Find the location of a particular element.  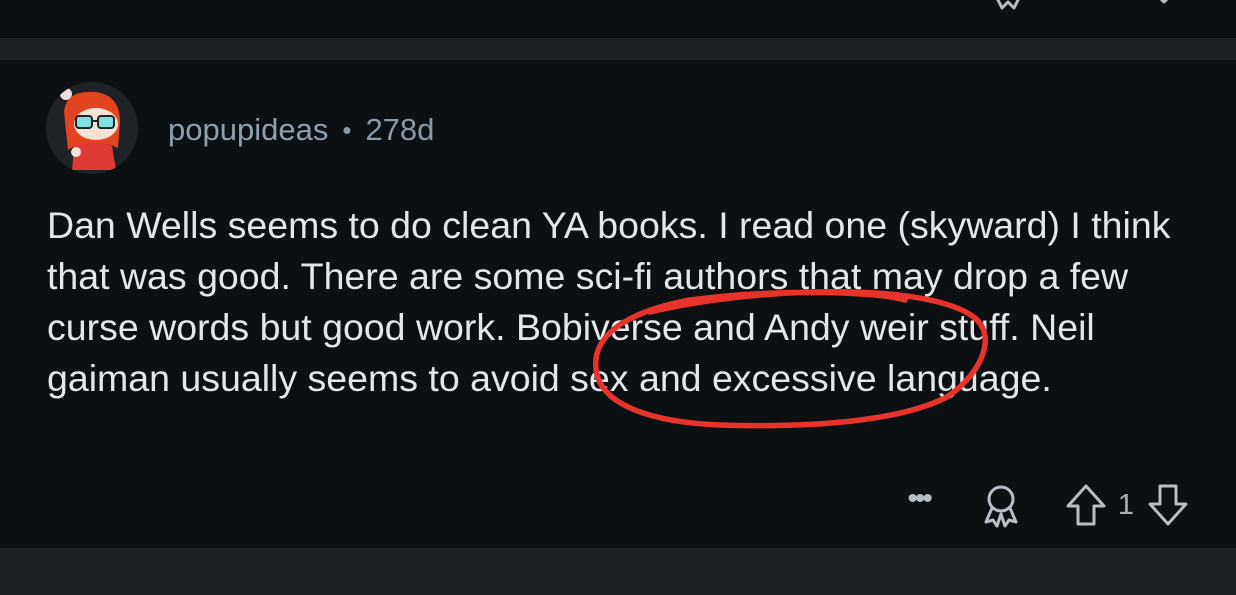

comment-actions: ••• 1 is located at coordinates (1048, 505).